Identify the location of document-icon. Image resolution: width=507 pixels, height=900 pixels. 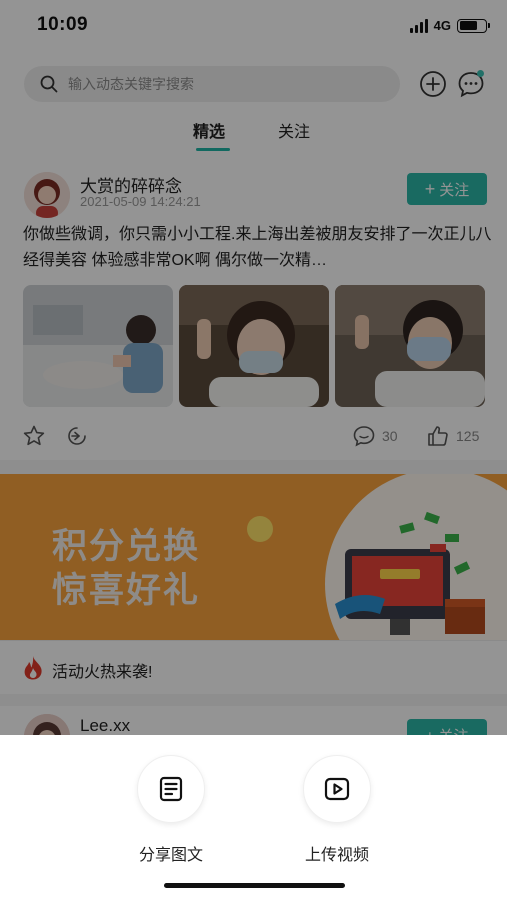
(171, 789).